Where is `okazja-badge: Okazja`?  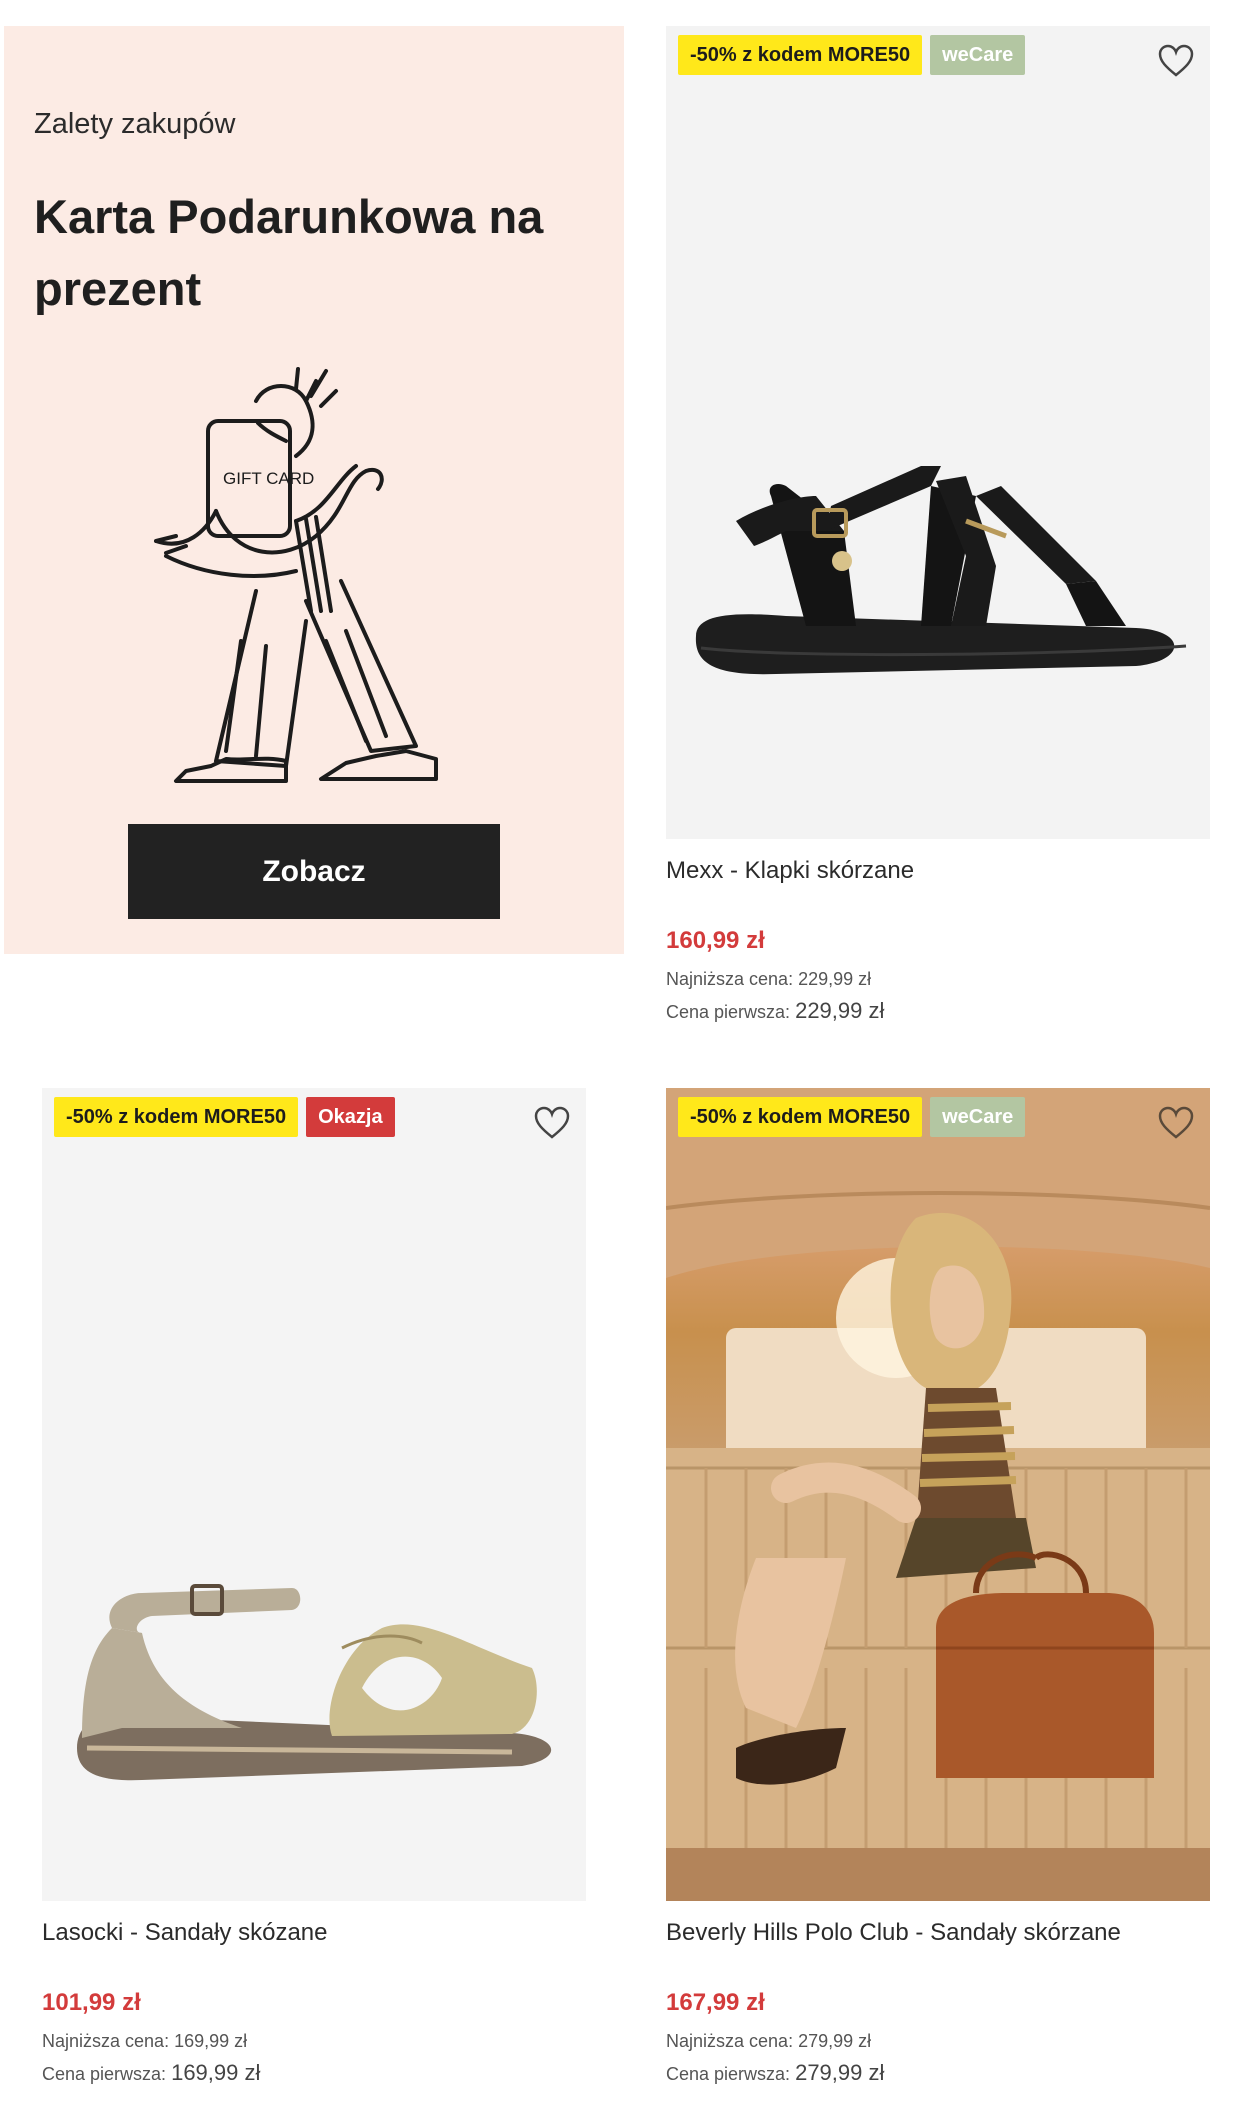
okazja-badge: Okazja is located at coordinates (350, 1117).